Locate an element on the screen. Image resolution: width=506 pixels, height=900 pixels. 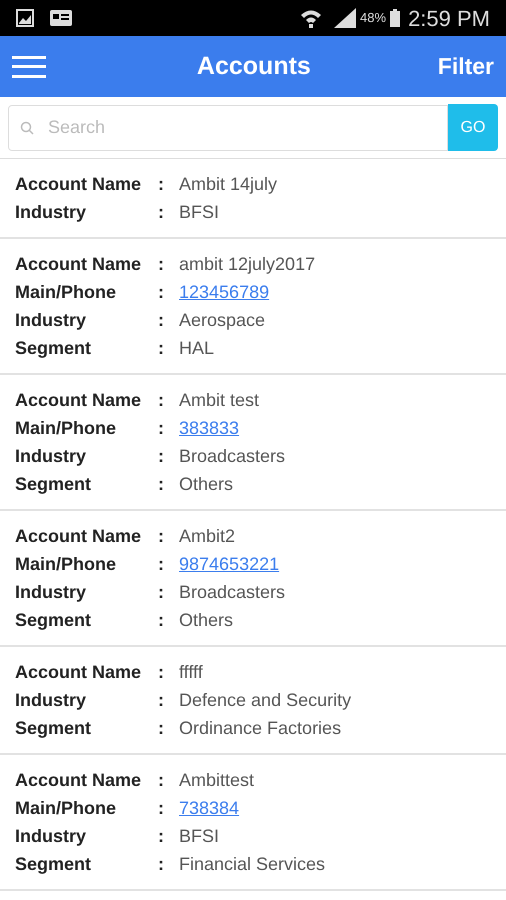
battery-percent: 48% is located at coordinates (373, 18).